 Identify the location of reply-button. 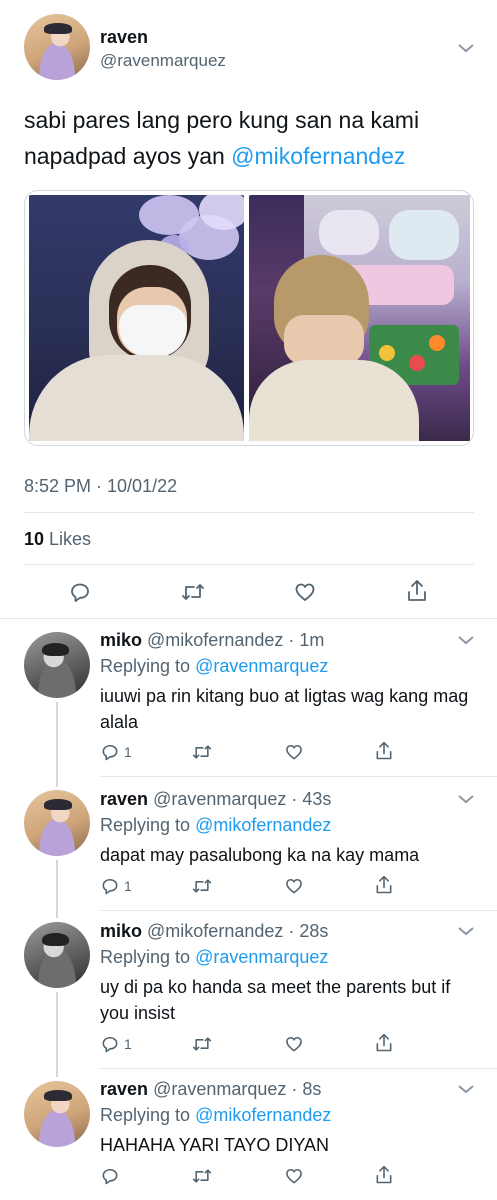
(112, 1176).